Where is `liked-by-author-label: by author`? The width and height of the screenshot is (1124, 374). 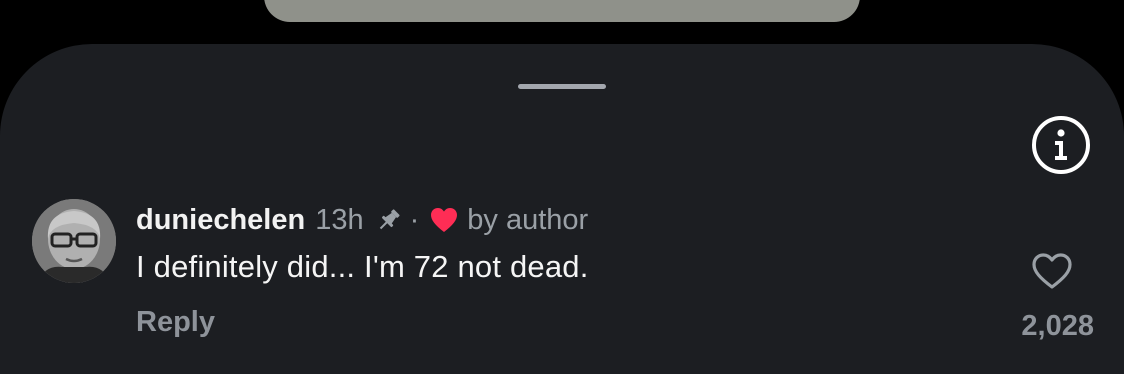 liked-by-author-label: by author is located at coordinates (528, 219).